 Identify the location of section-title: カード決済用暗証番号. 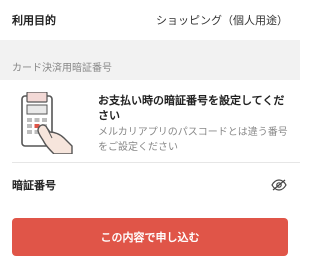
(62, 68).